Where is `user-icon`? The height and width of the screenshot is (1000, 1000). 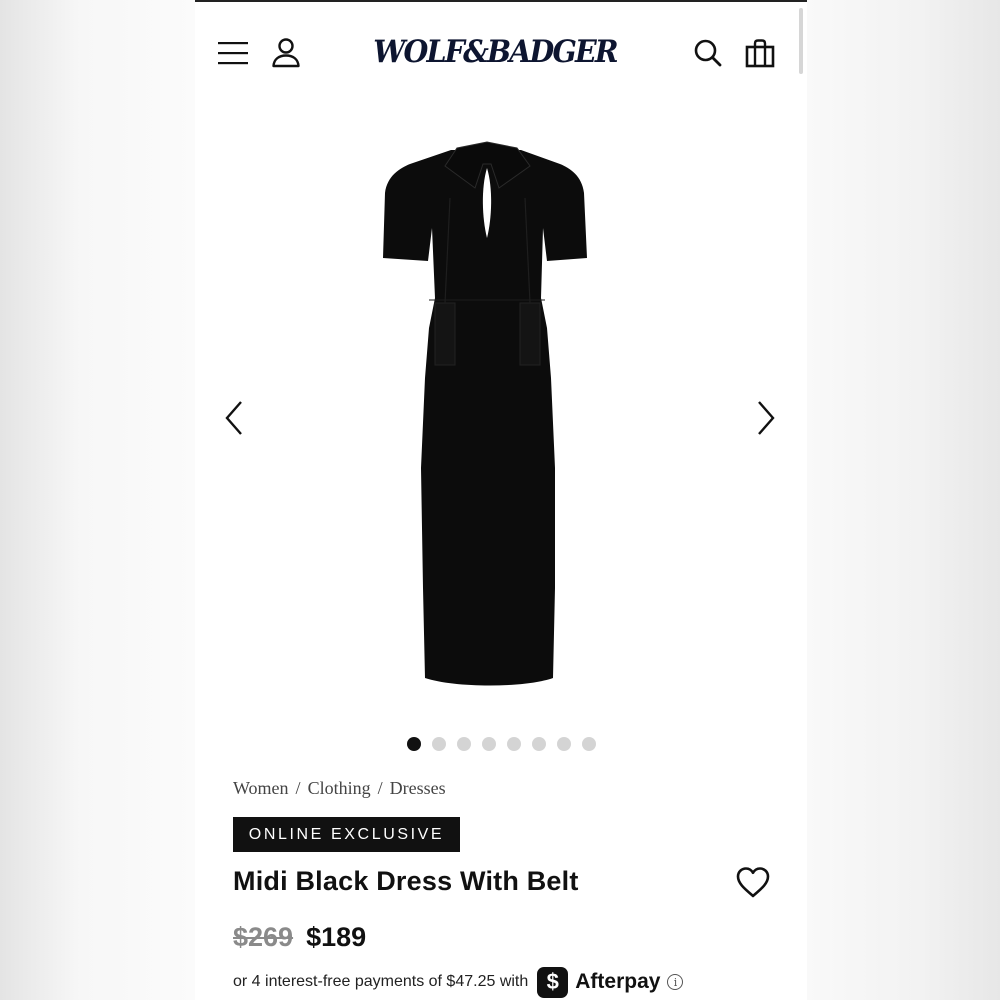 user-icon is located at coordinates (286, 53).